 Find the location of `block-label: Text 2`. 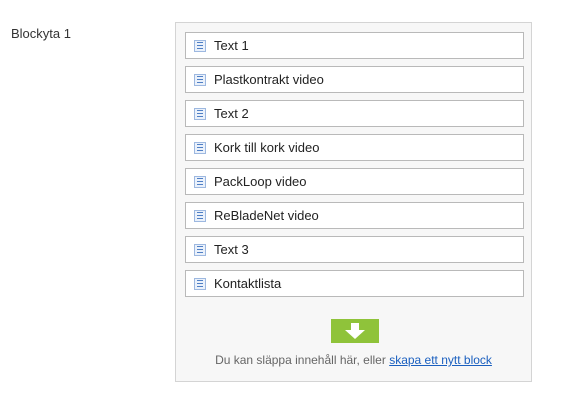

block-label: Text 2 is located at coordinates (231, 113).